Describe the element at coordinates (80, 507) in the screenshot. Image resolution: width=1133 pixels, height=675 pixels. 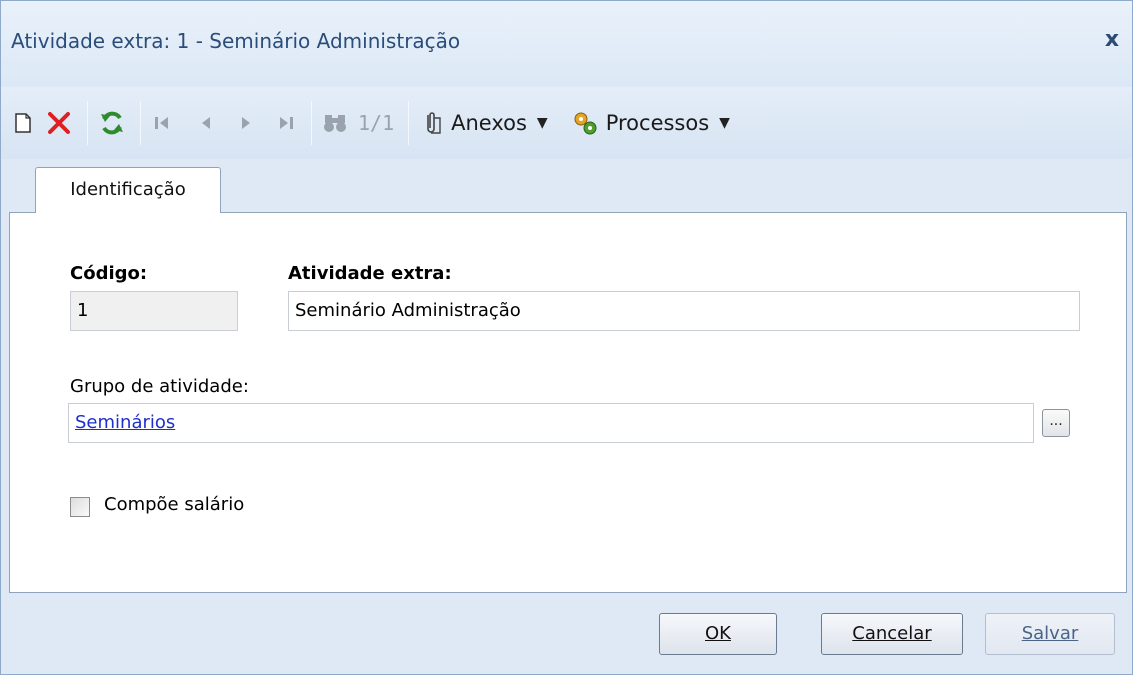
I see `salary-checkbox` at that location.